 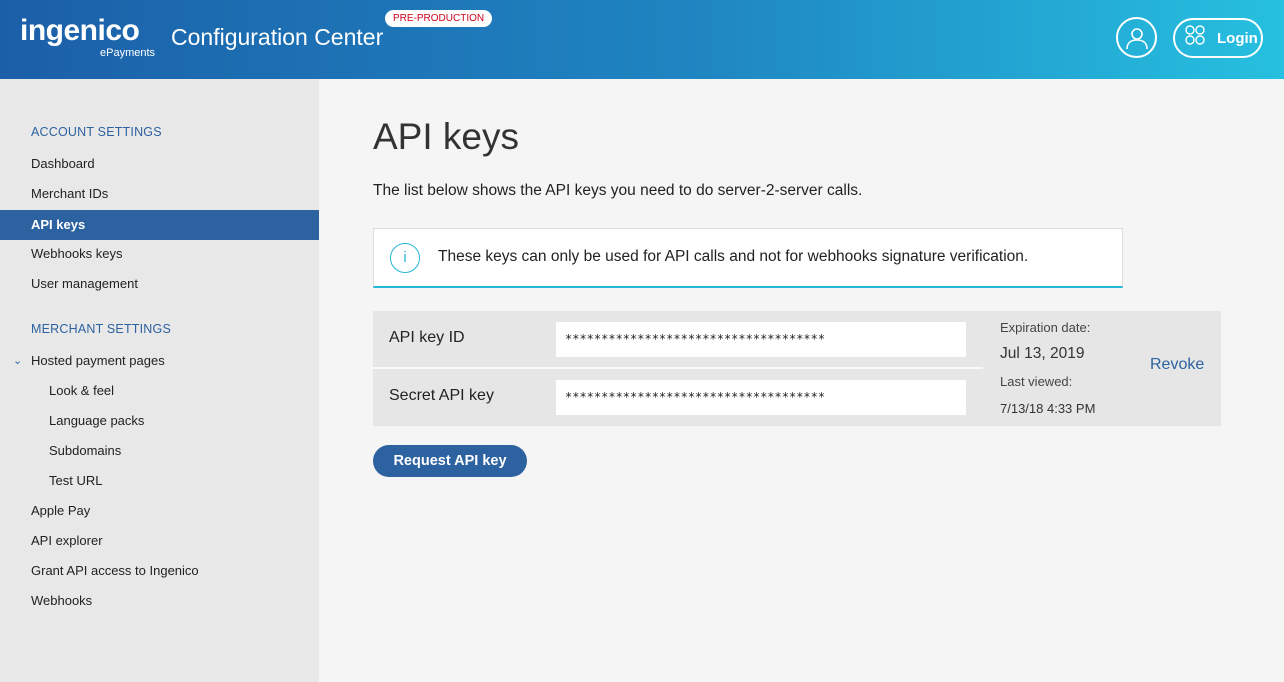 What do you see at coordinates (159, 225) in the screenshot?
I see `sidebar-item-api-keys: API keys` at bounding box center [159, 225].